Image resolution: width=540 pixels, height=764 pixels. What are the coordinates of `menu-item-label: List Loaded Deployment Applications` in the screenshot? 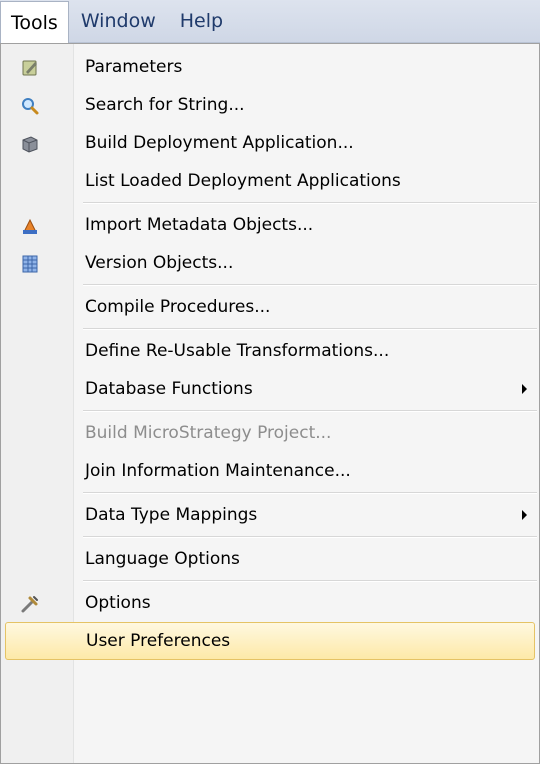 It's located at (243, 181).